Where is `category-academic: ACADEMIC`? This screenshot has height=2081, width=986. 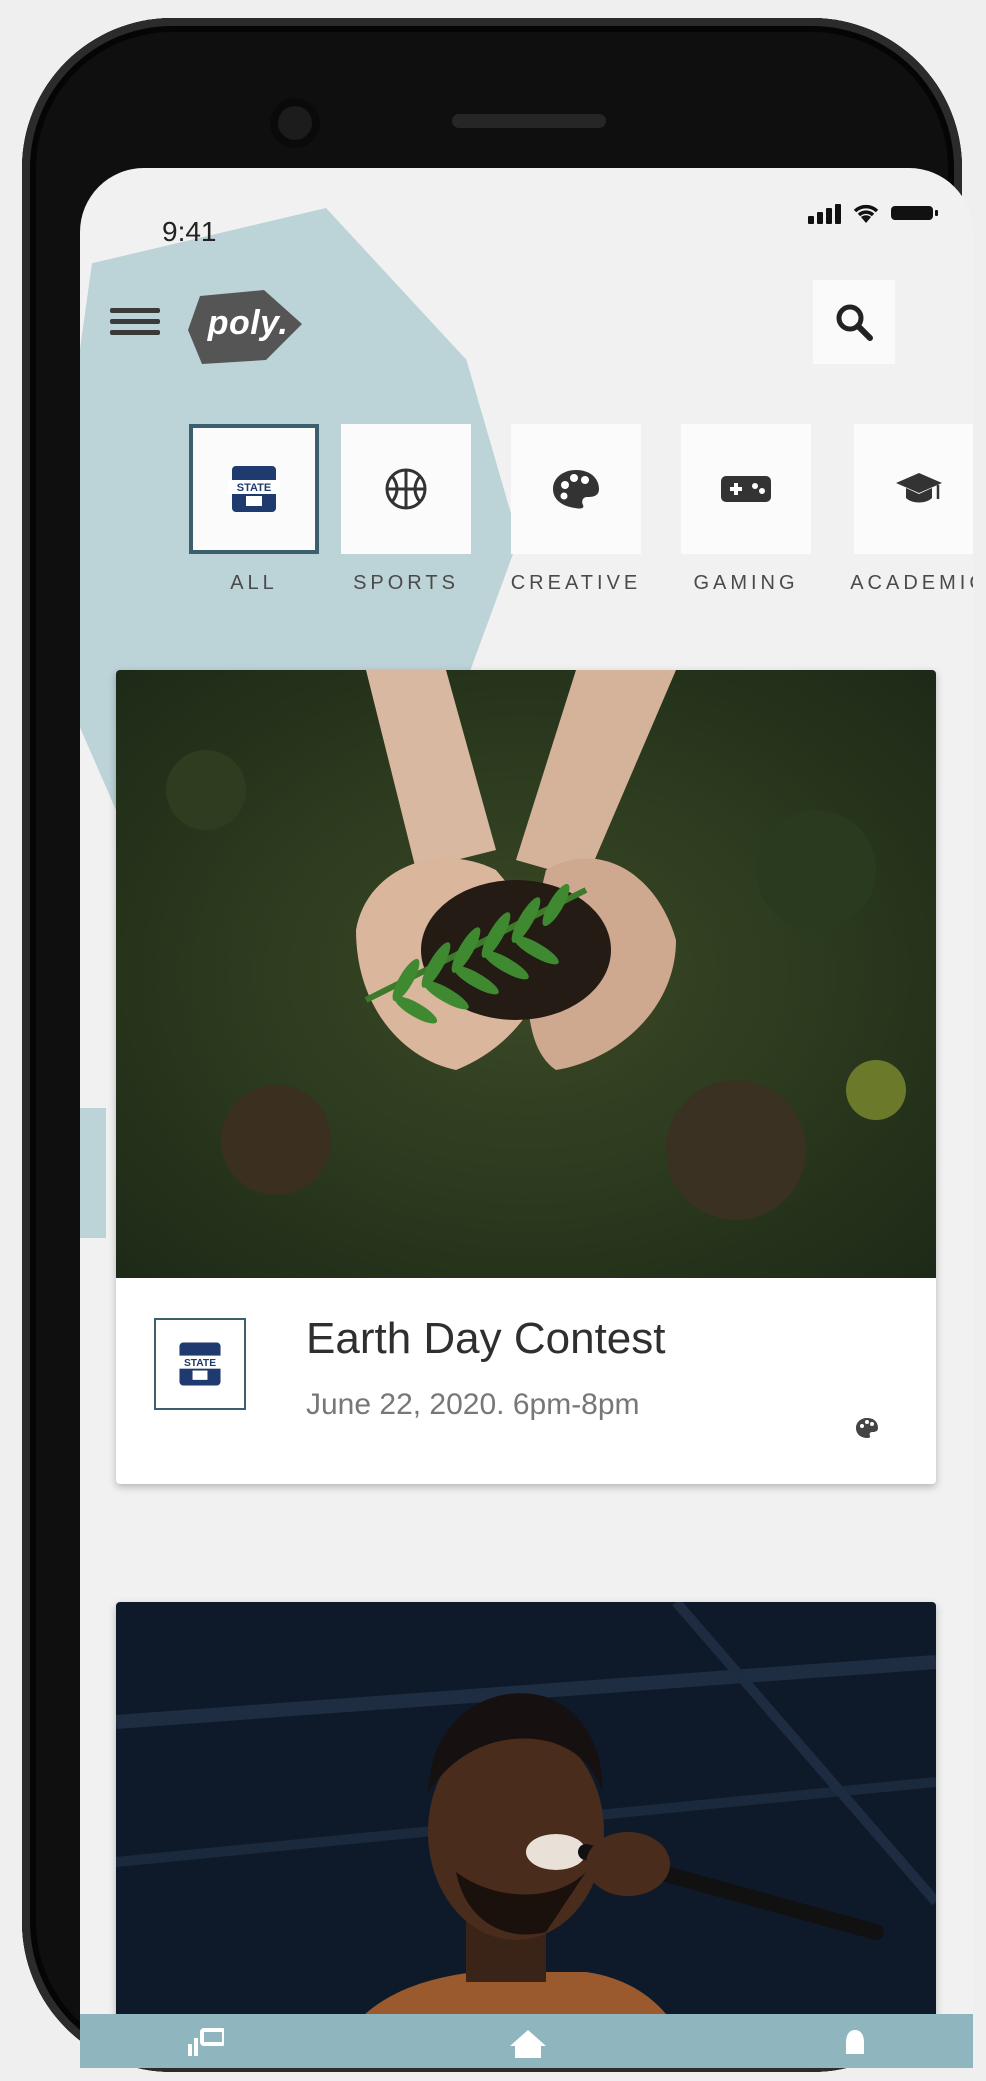 category-academic: ACADEMIC is located at coordinates (906, 509).